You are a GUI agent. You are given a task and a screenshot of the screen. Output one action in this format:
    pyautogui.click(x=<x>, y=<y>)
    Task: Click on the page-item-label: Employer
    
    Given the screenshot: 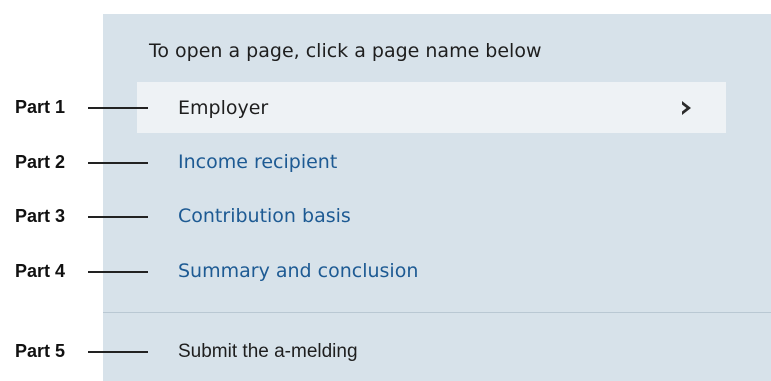 What is the action you would take?
    pyautogui.click(x=223, y=108)
    